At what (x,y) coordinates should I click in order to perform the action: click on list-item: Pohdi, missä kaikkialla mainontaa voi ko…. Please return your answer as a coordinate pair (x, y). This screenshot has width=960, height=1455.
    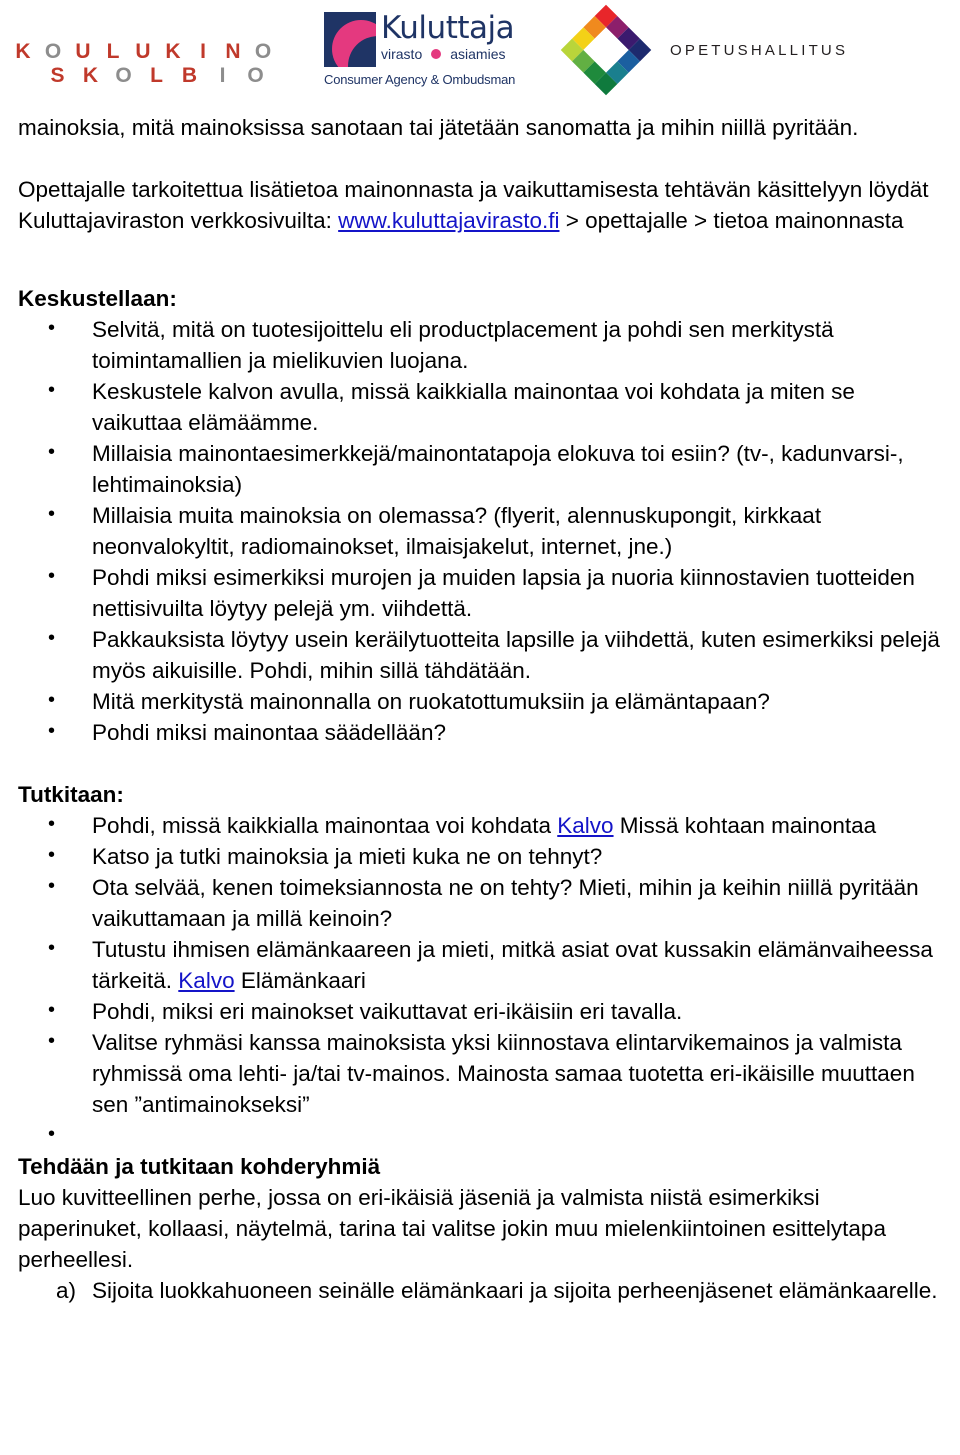
    Looking at the image, I should click on (480, 825).